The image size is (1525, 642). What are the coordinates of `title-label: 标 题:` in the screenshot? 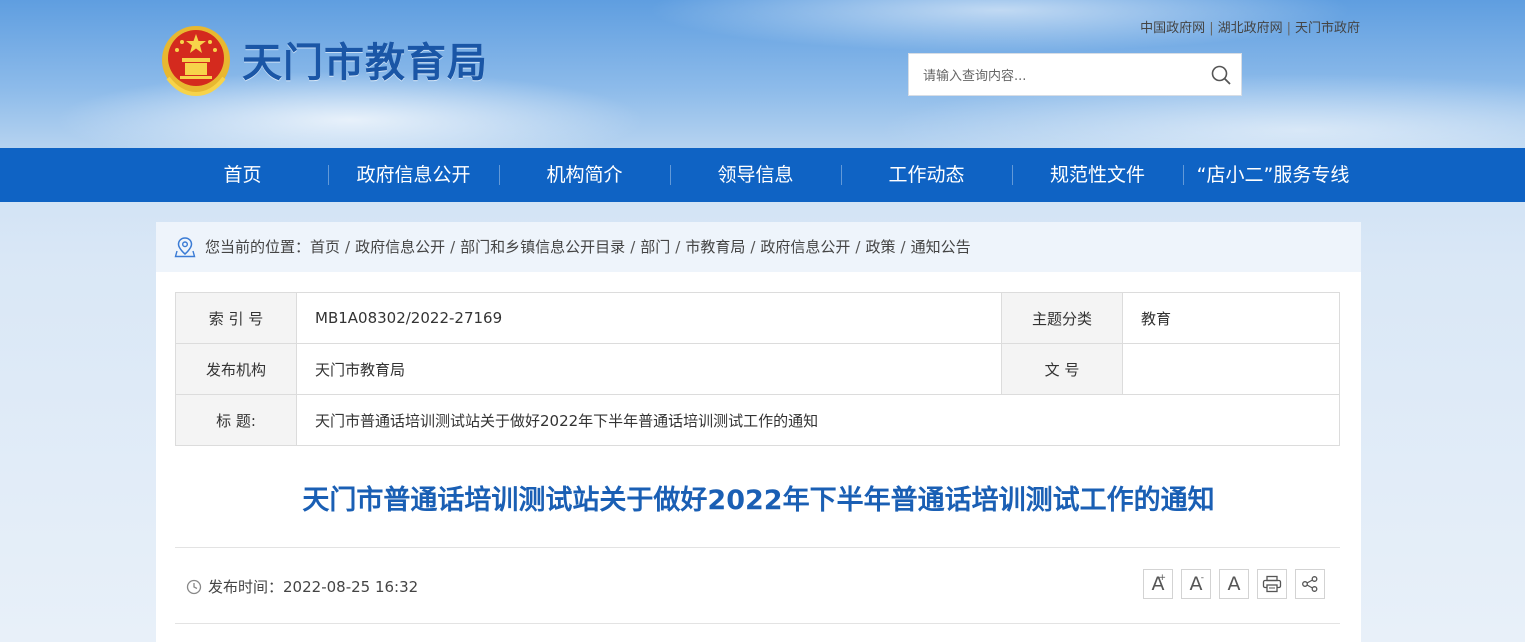 It's located at (236, 420).